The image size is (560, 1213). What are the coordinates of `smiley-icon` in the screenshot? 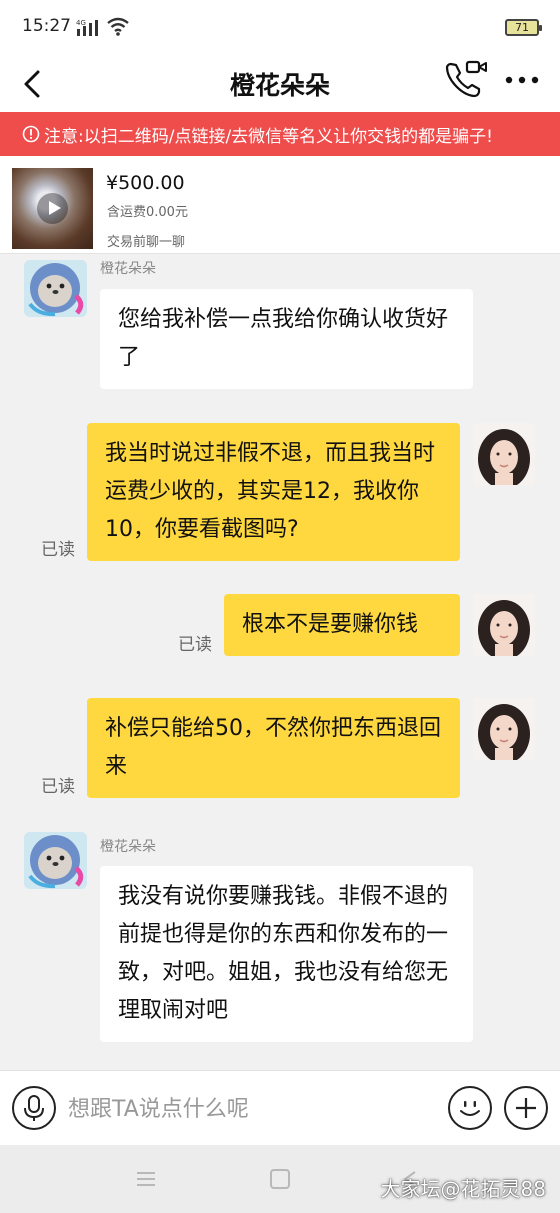 It's located at (470, 1108).